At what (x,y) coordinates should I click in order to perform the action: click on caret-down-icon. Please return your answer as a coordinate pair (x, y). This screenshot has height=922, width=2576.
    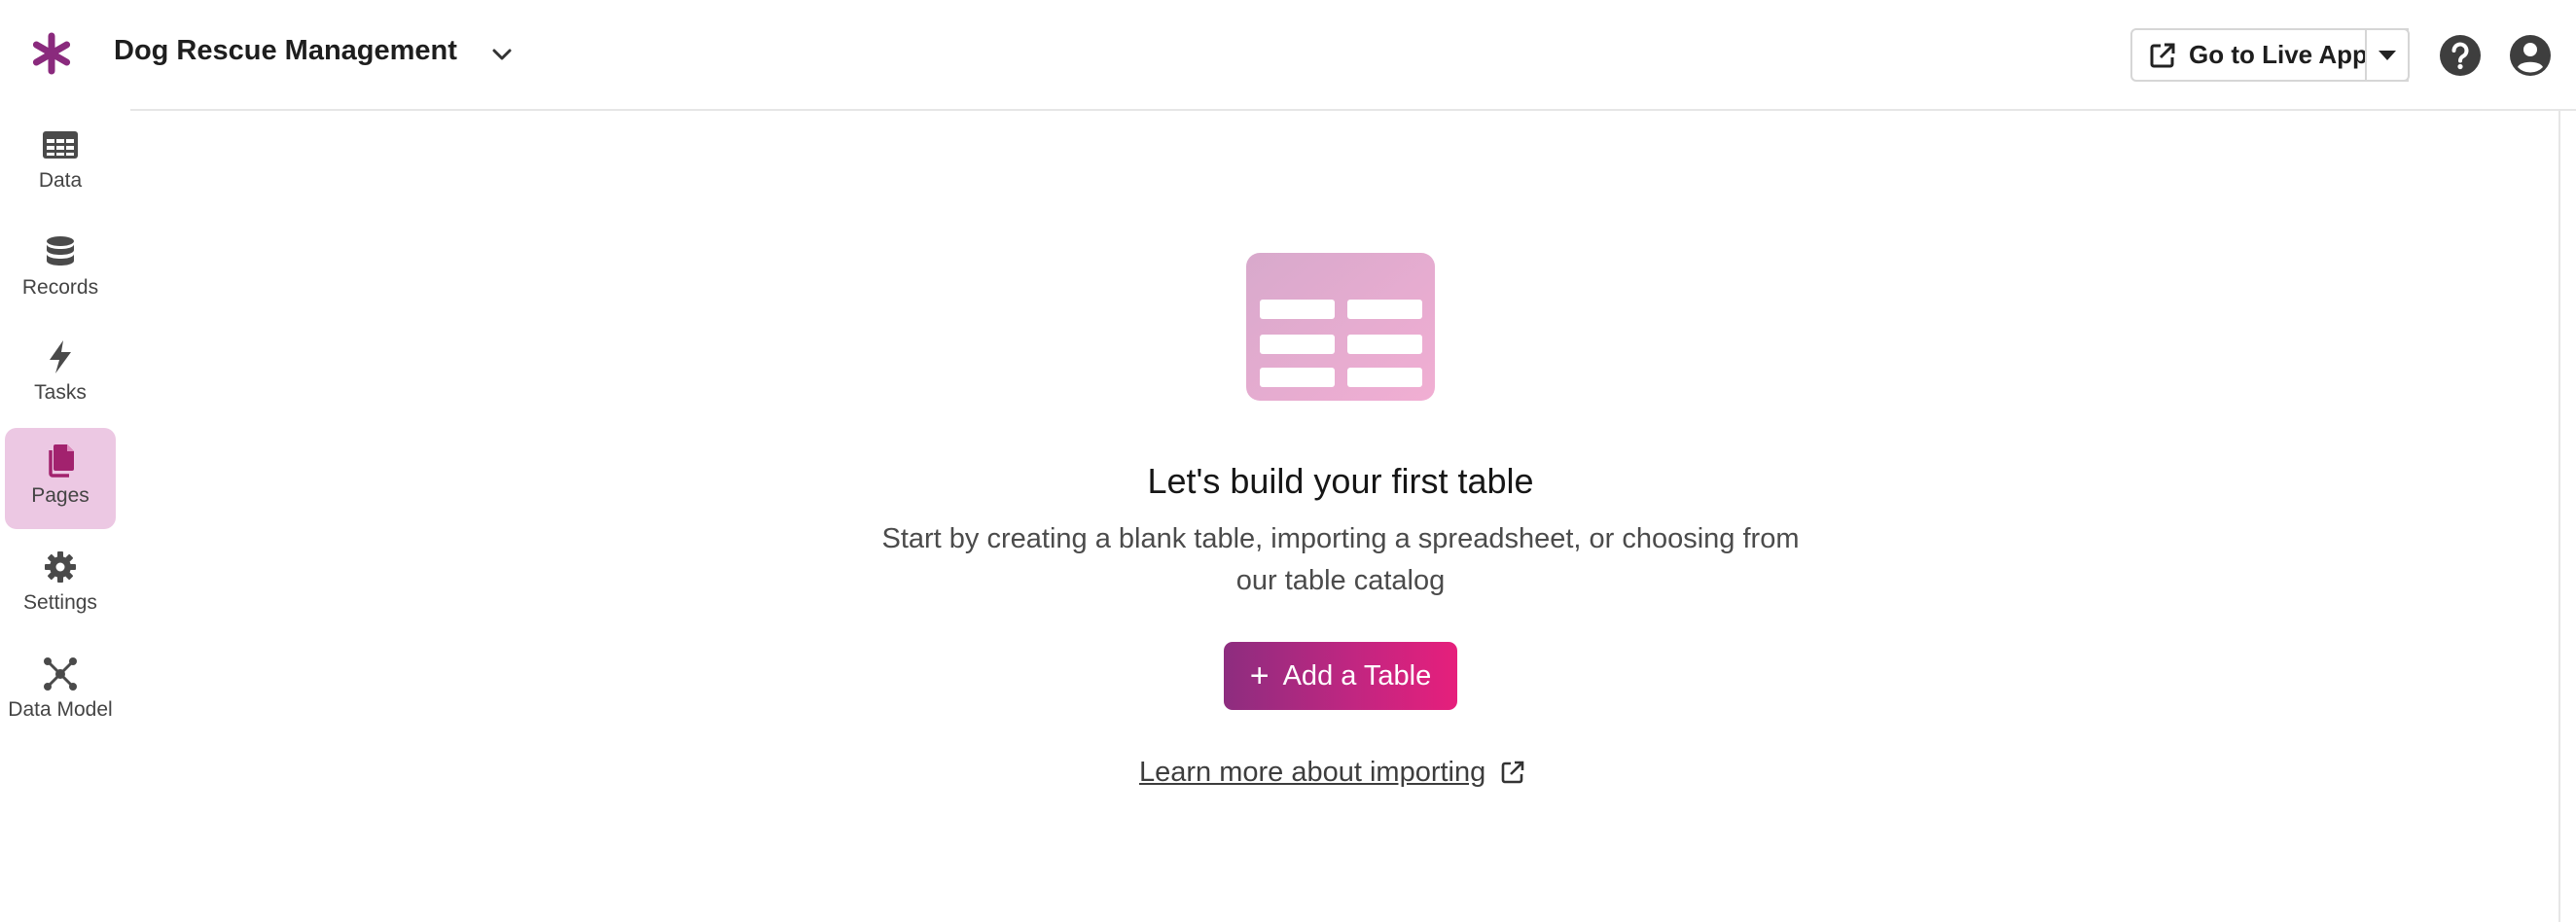
    Looking at the image, I should click on (2387, 55).